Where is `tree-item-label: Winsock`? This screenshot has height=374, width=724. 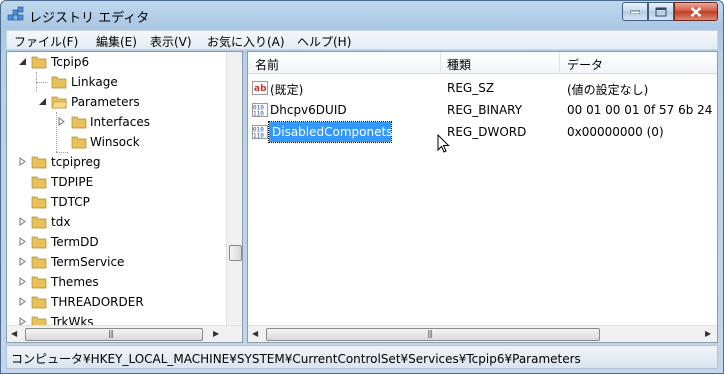 tree-item-label: Winsock is located at coordinates (115, 142).